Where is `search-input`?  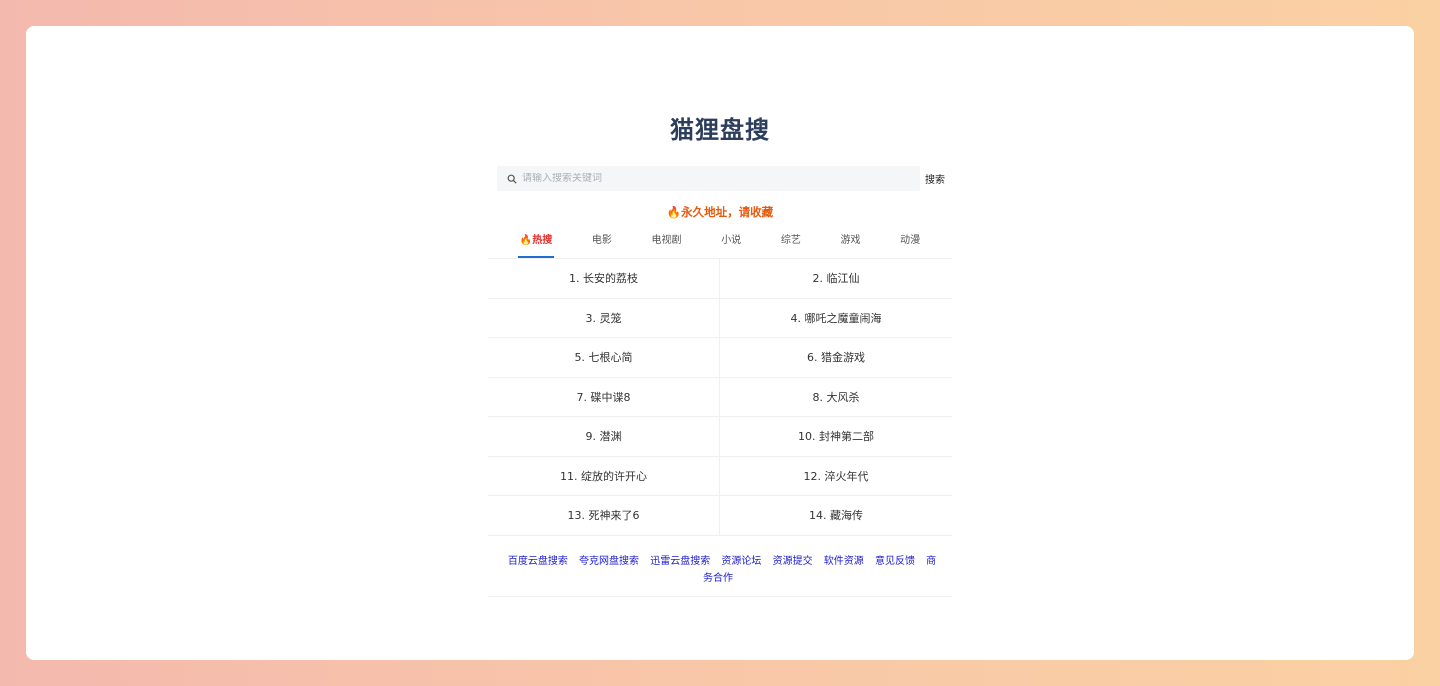 search-input is located at coordinates (717, 178).